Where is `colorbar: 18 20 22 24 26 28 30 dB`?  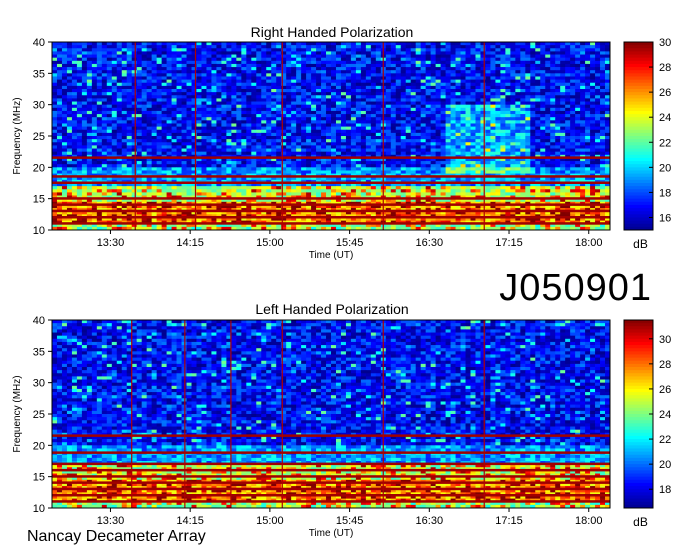
colorbar: 18 20 22 24 26 28 30 dB is located at coordinates (647, 424).